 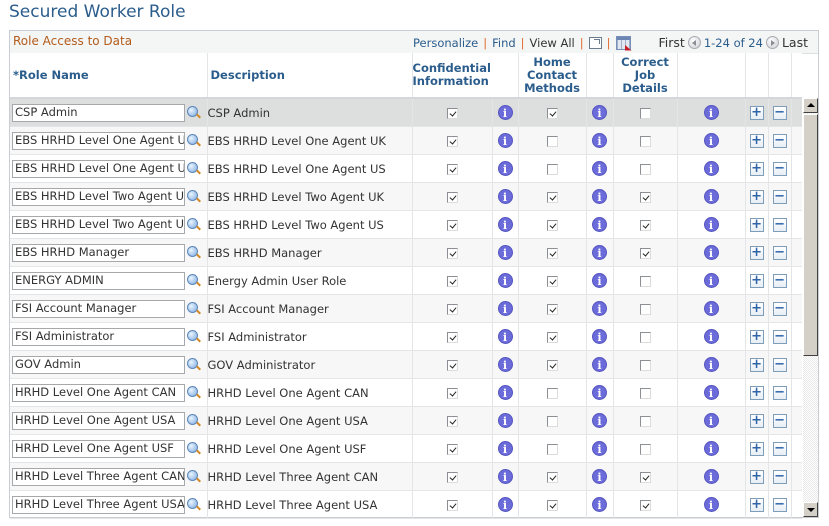 What do you see at coordinates (623, 42) in the screenshot?
I see `download-to-excel-icon` at bounding box center [623, 42].